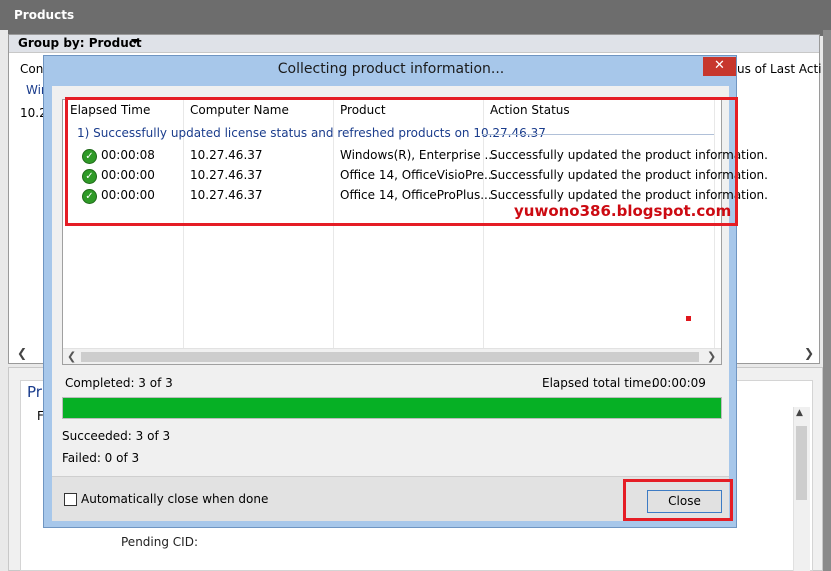 The image size is (831, 571). What do you see at coordinates (719, 66) in the screenshot?
I see `close-icon: ✕` at bounding box center [719, 66].